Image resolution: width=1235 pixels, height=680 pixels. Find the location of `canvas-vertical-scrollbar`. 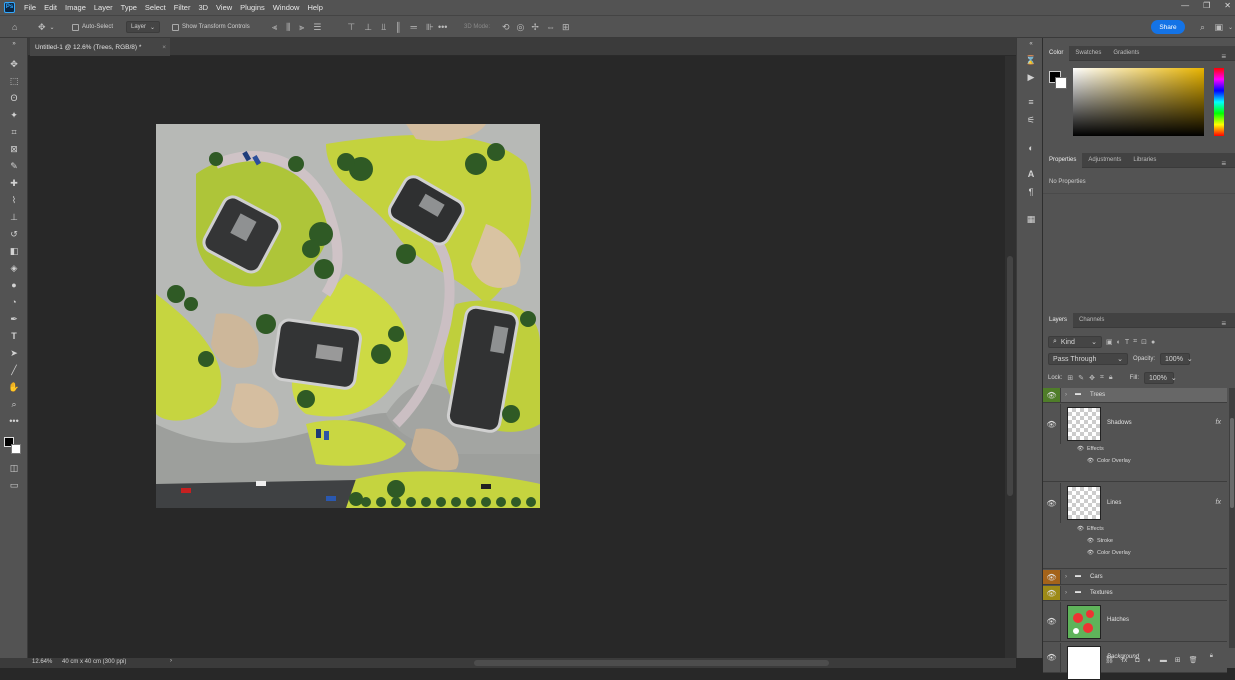

canvas-vertical-scrollbar is located at coordinates (1010, 357).